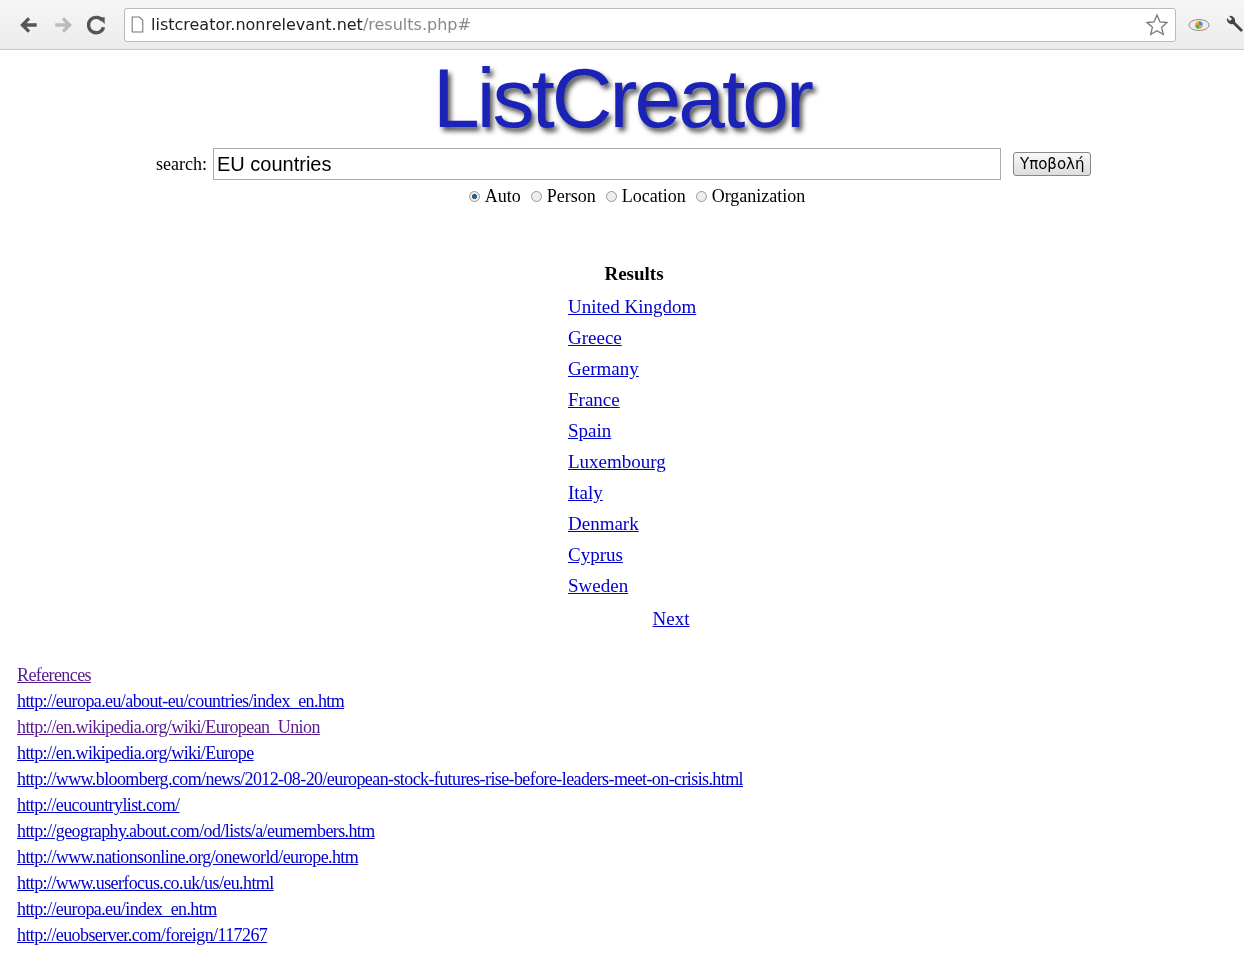  Describe the element at coordinates (416, 24) in the screenshot. I see `url-path: /results.php#` at that location.